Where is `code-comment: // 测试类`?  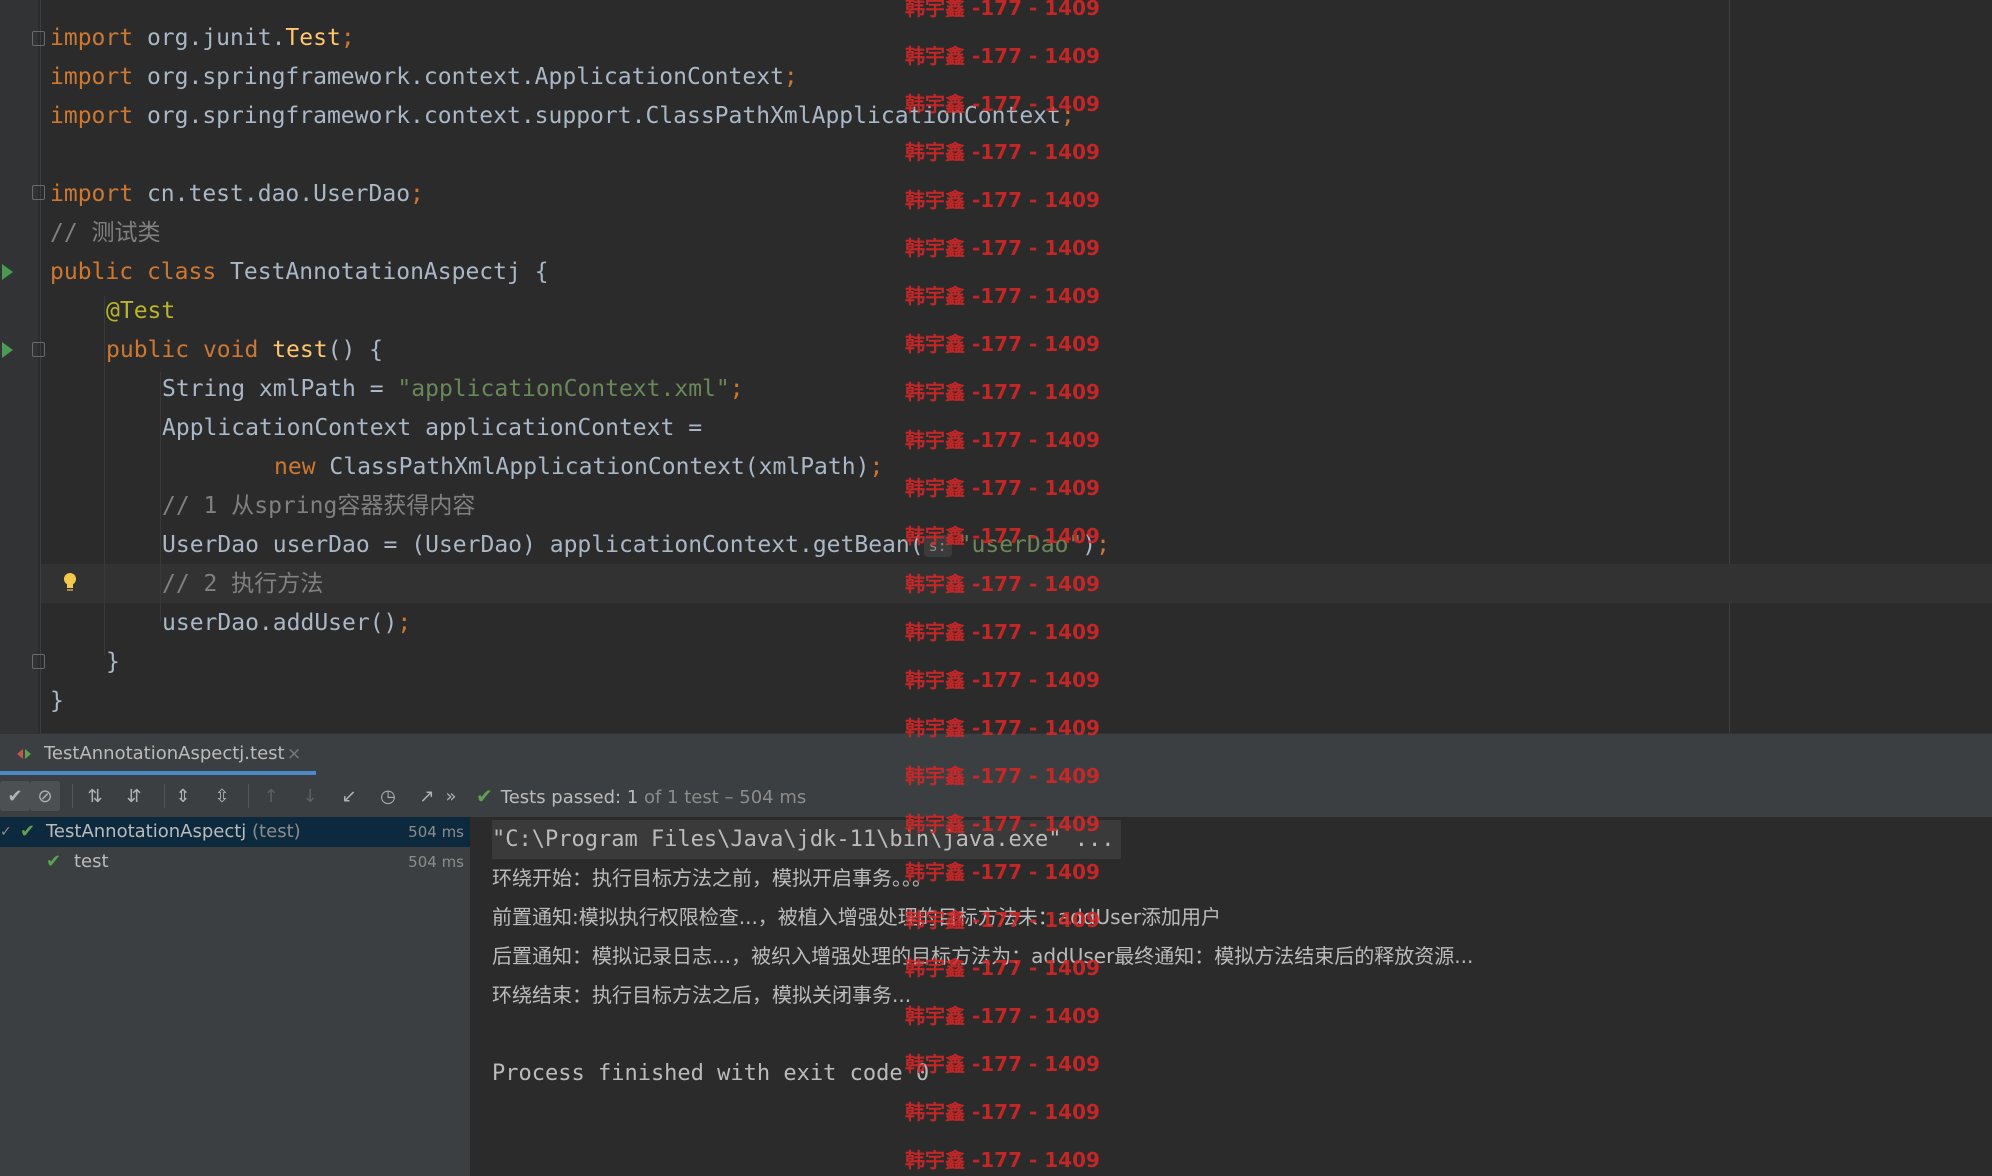 code-comment: // 测试类 is located at coordinates (105, 233).